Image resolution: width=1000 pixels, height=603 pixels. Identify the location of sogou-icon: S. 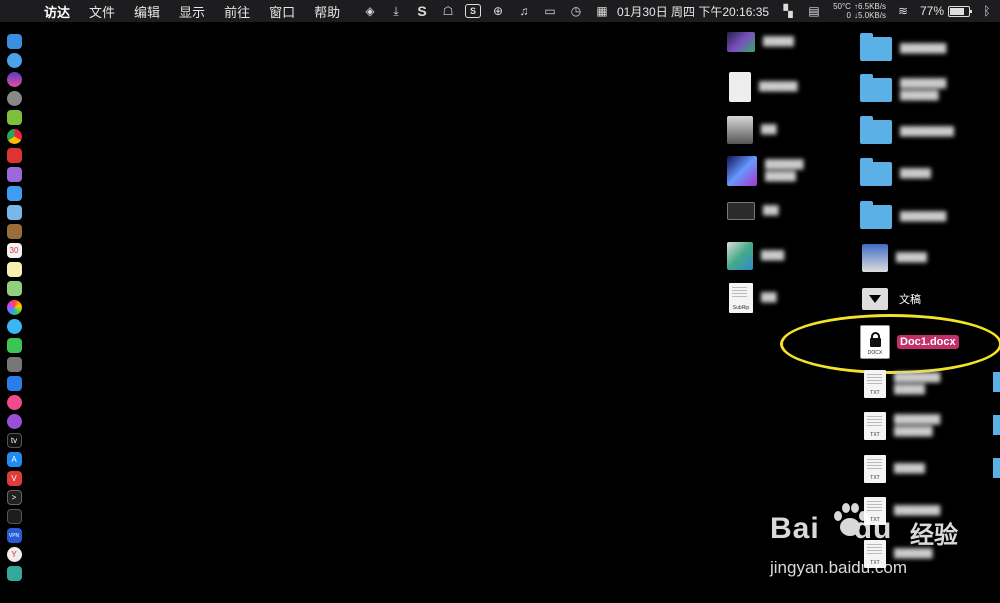
(473, 11).